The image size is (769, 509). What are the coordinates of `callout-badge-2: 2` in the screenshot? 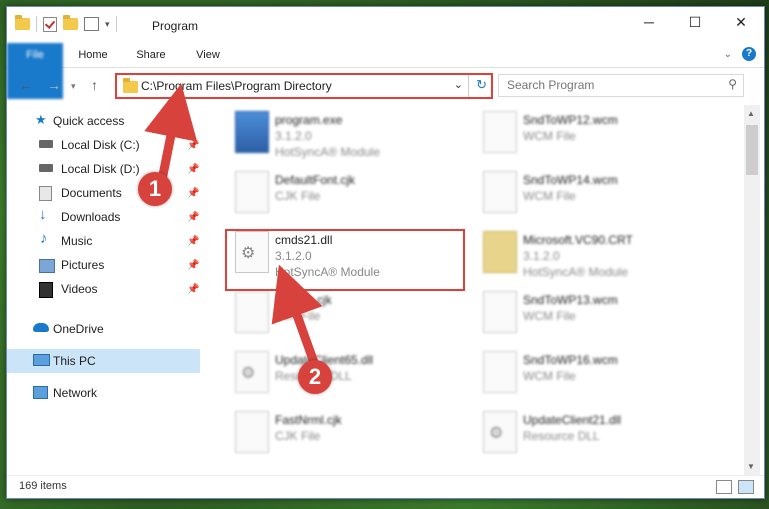 It's located at (315, 377).